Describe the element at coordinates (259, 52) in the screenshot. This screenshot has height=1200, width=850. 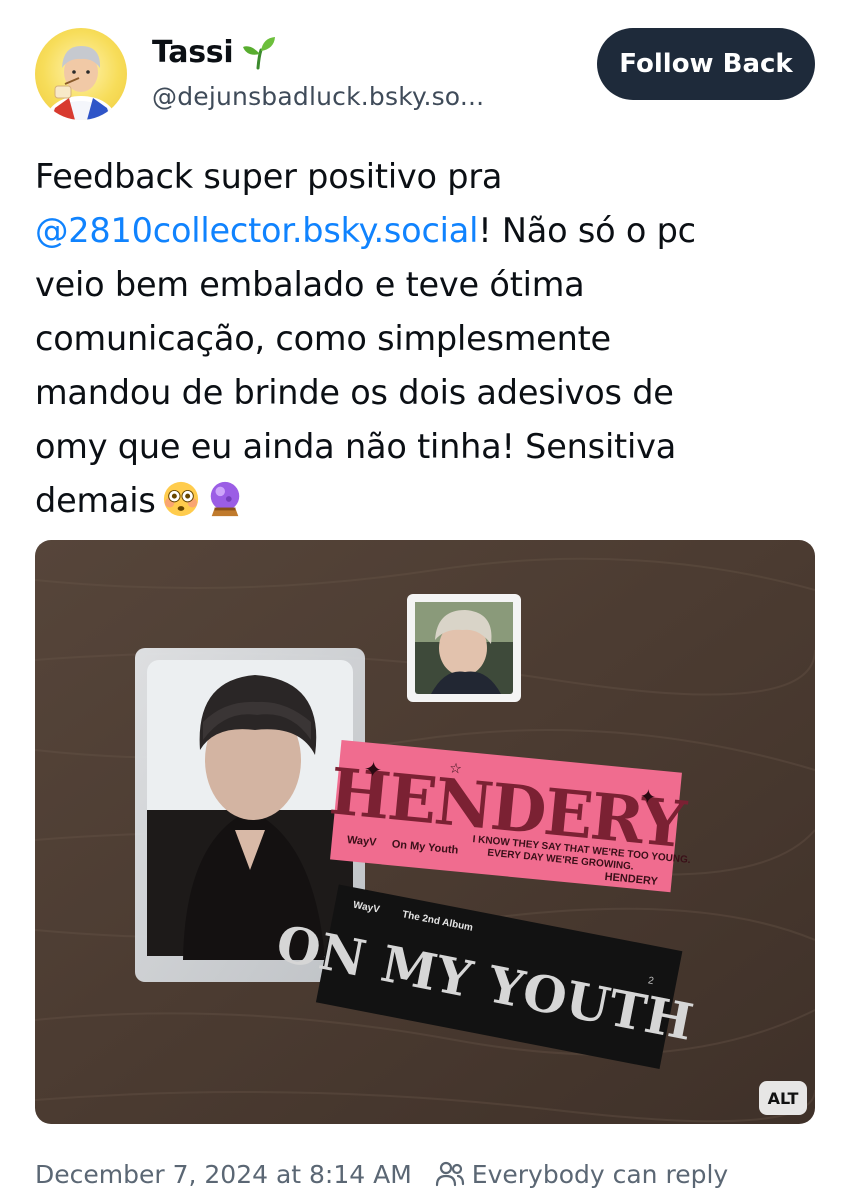
I see `seedling-icon` at that location.